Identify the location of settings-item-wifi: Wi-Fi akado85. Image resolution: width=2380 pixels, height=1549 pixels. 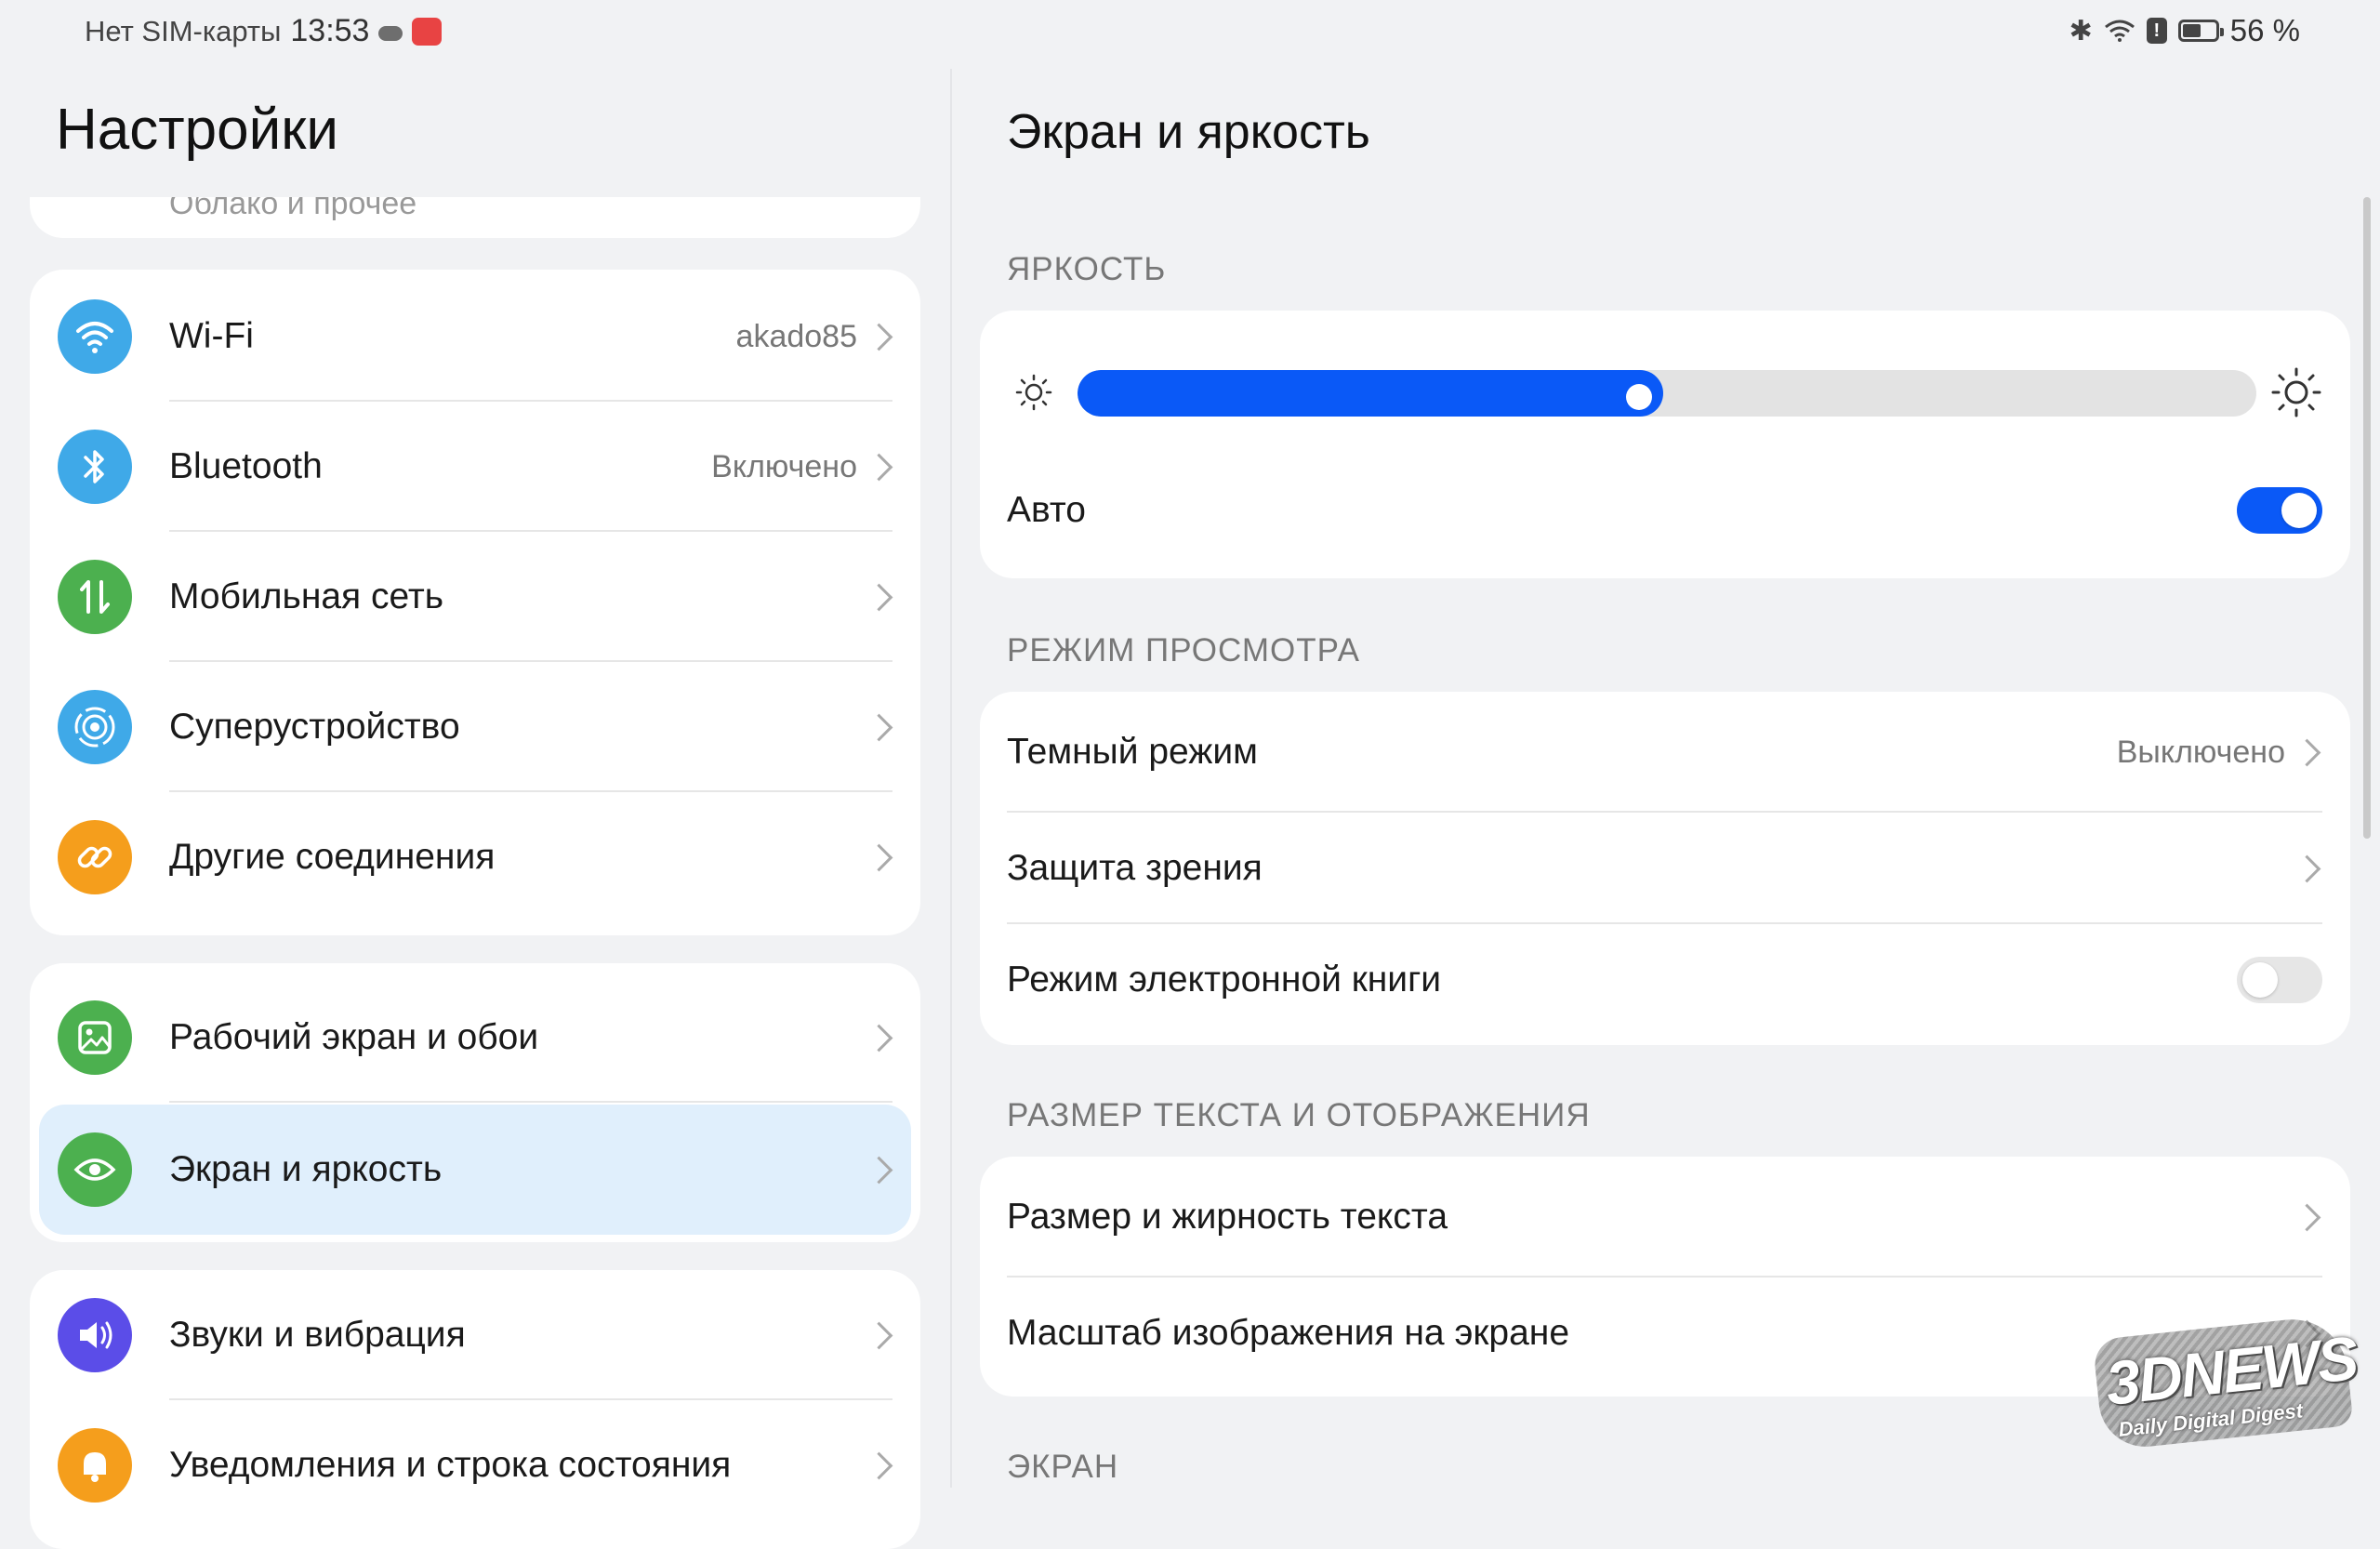
(475, 336).